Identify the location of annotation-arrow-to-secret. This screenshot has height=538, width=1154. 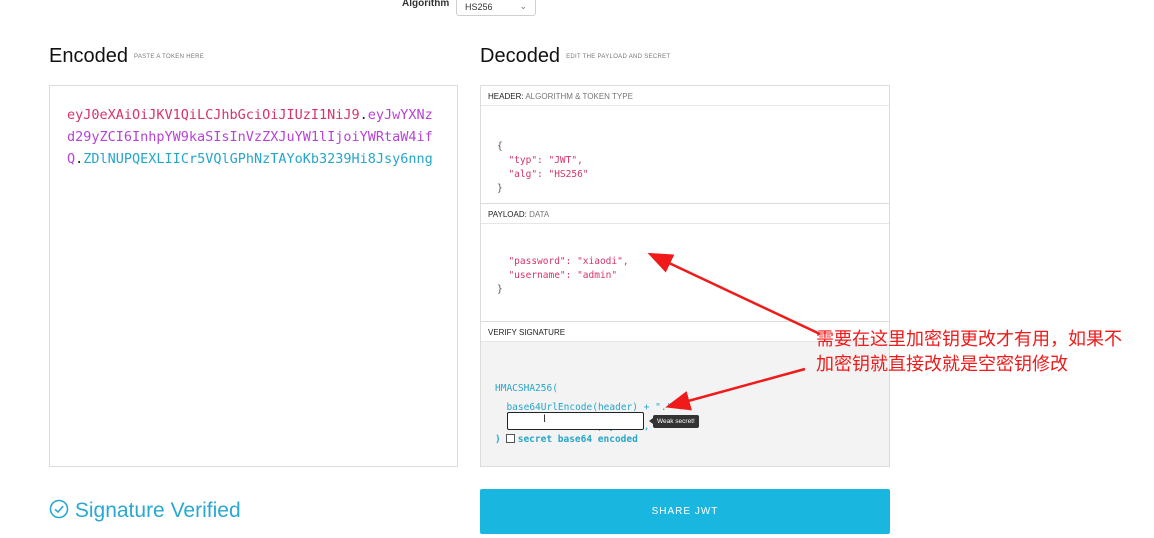
(735, 389).